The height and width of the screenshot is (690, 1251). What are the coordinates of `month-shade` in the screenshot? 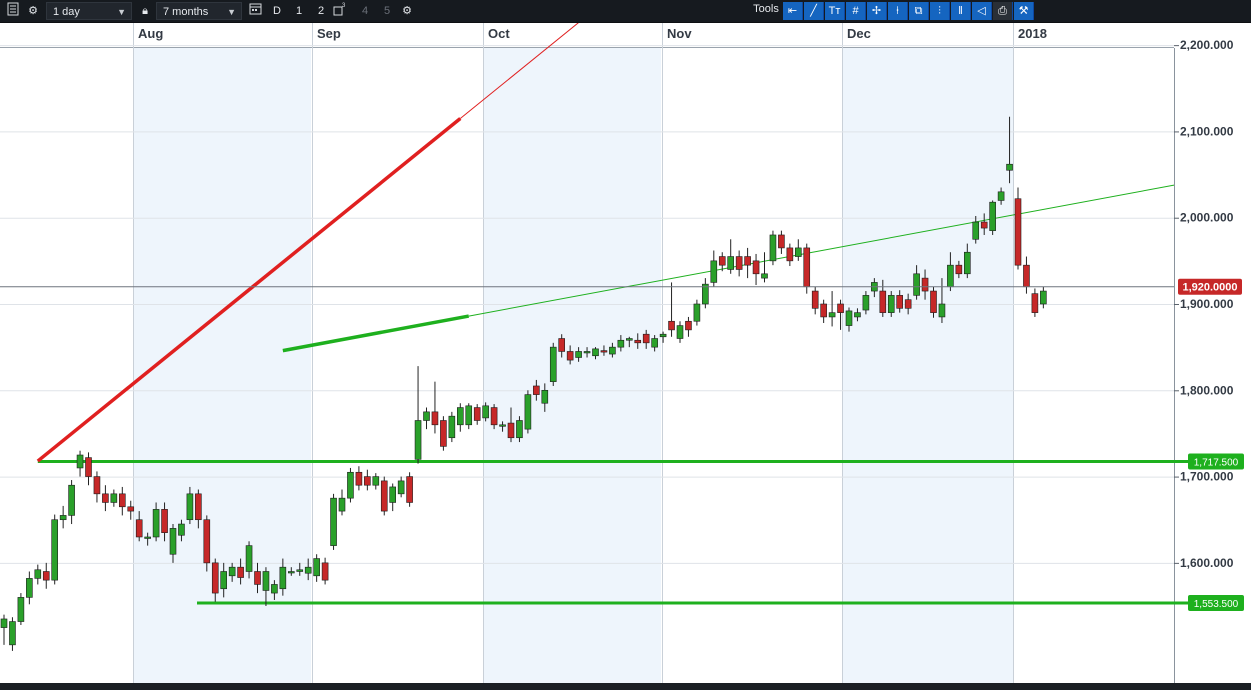 It's located at (572, 365).